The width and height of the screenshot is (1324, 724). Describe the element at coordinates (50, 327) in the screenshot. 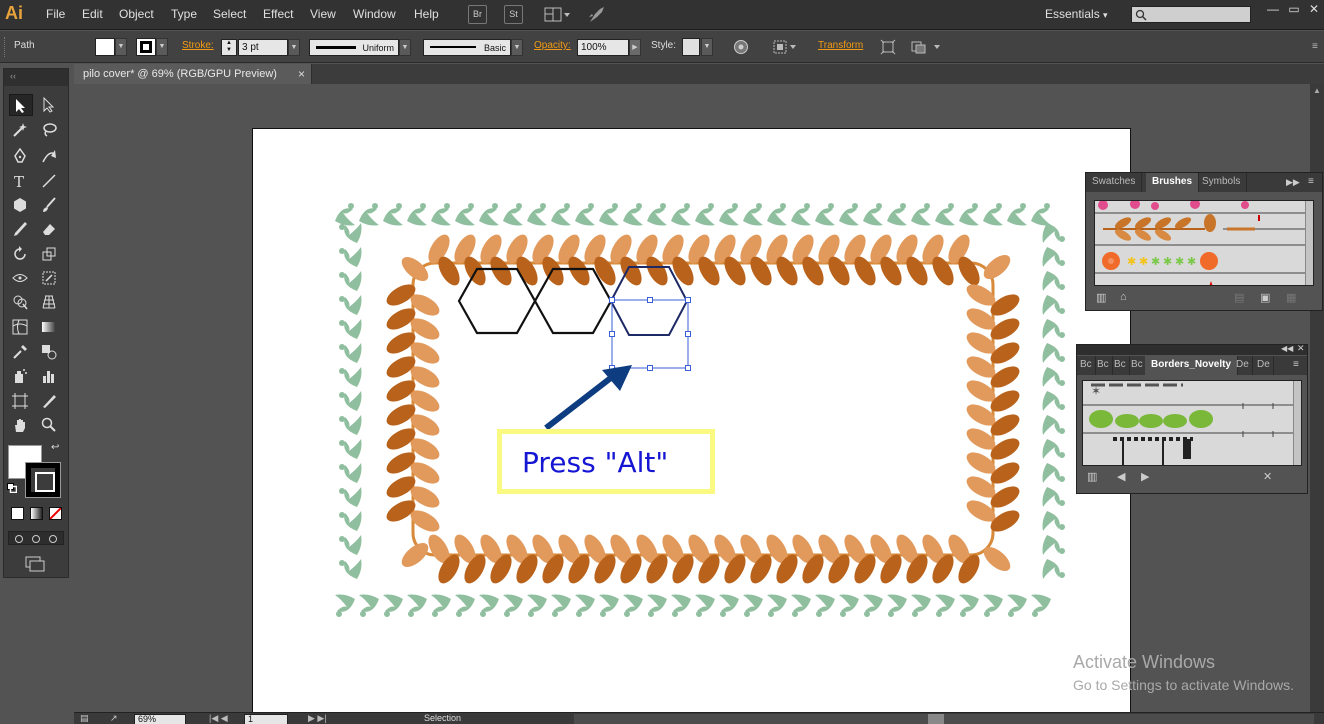

I see `gradient-tool-icon` at that location.